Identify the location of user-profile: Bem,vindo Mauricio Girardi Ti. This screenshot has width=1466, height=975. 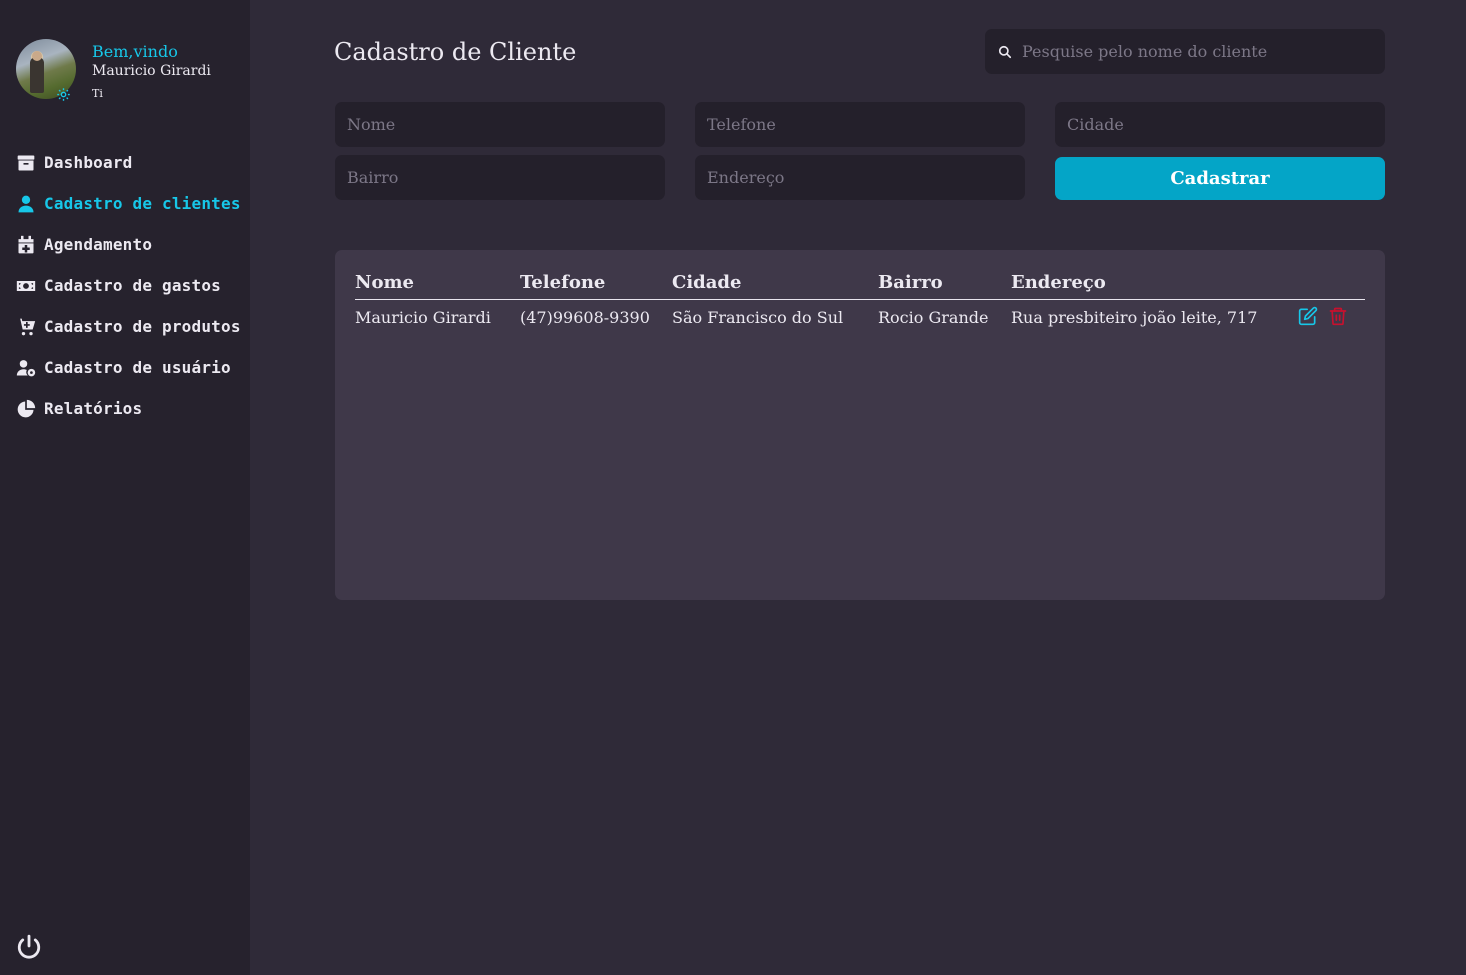
(131, 71).